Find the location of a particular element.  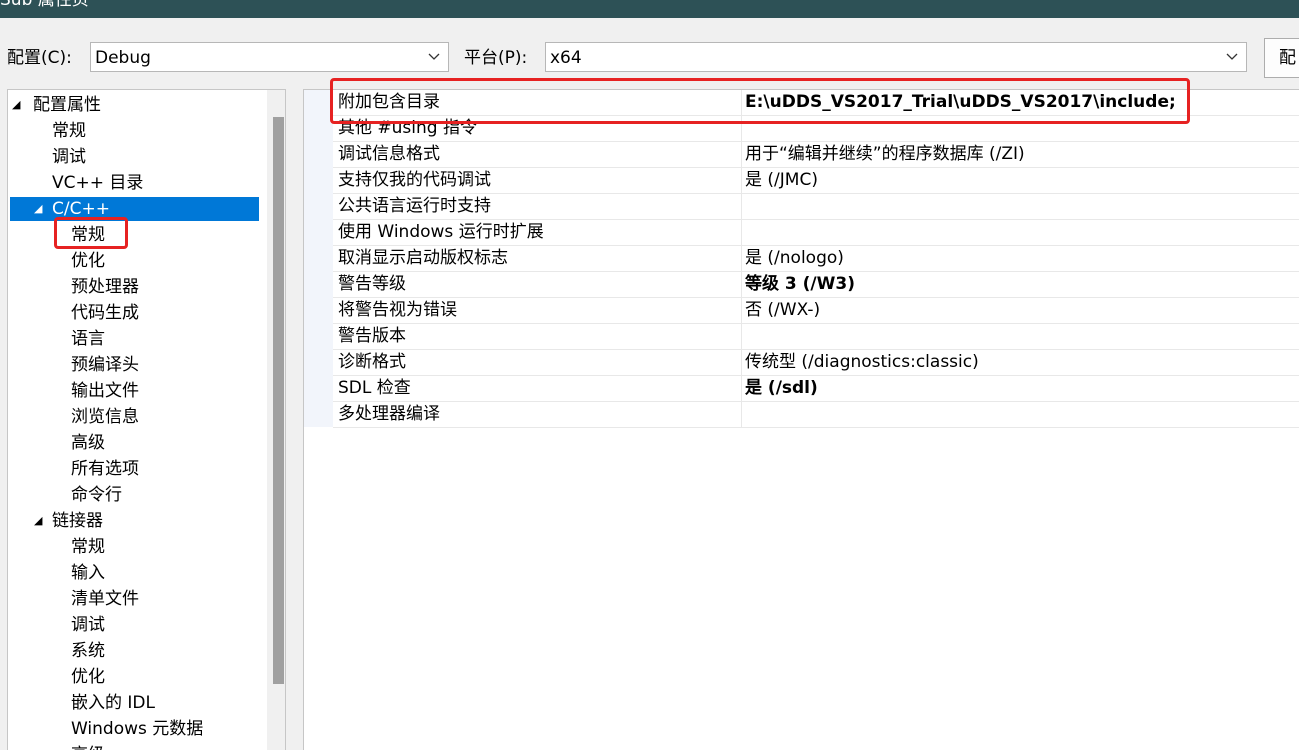

grid-gutter is located at coordinates (318, 258).